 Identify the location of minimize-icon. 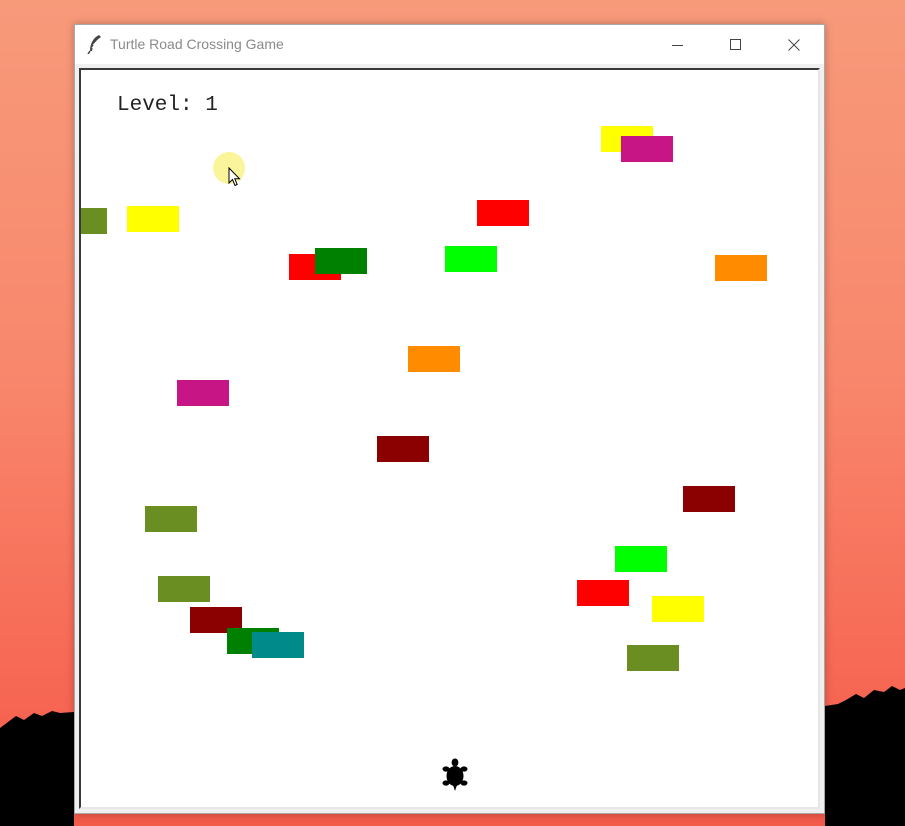
(677, 45).